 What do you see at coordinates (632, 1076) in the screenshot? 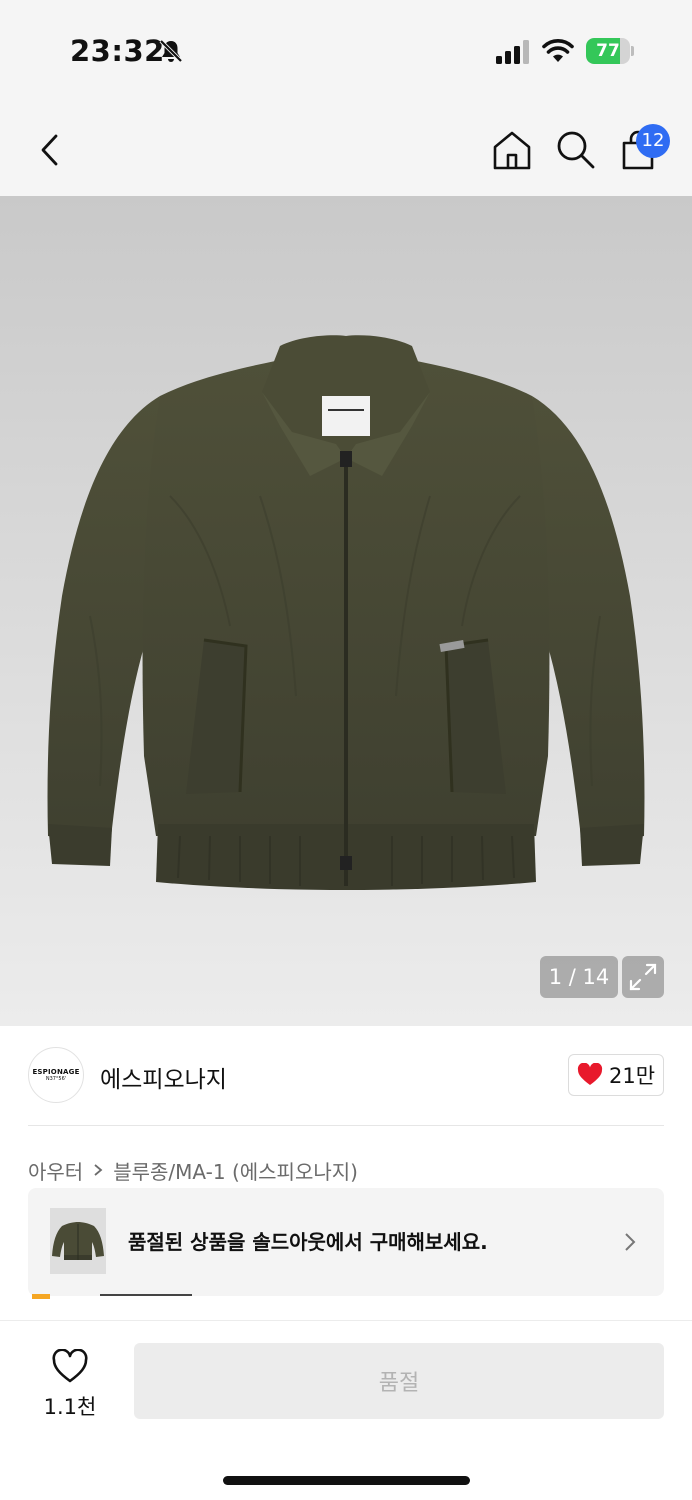
I see `brand-like-count: 21만` at bounding box center [632, 1076].